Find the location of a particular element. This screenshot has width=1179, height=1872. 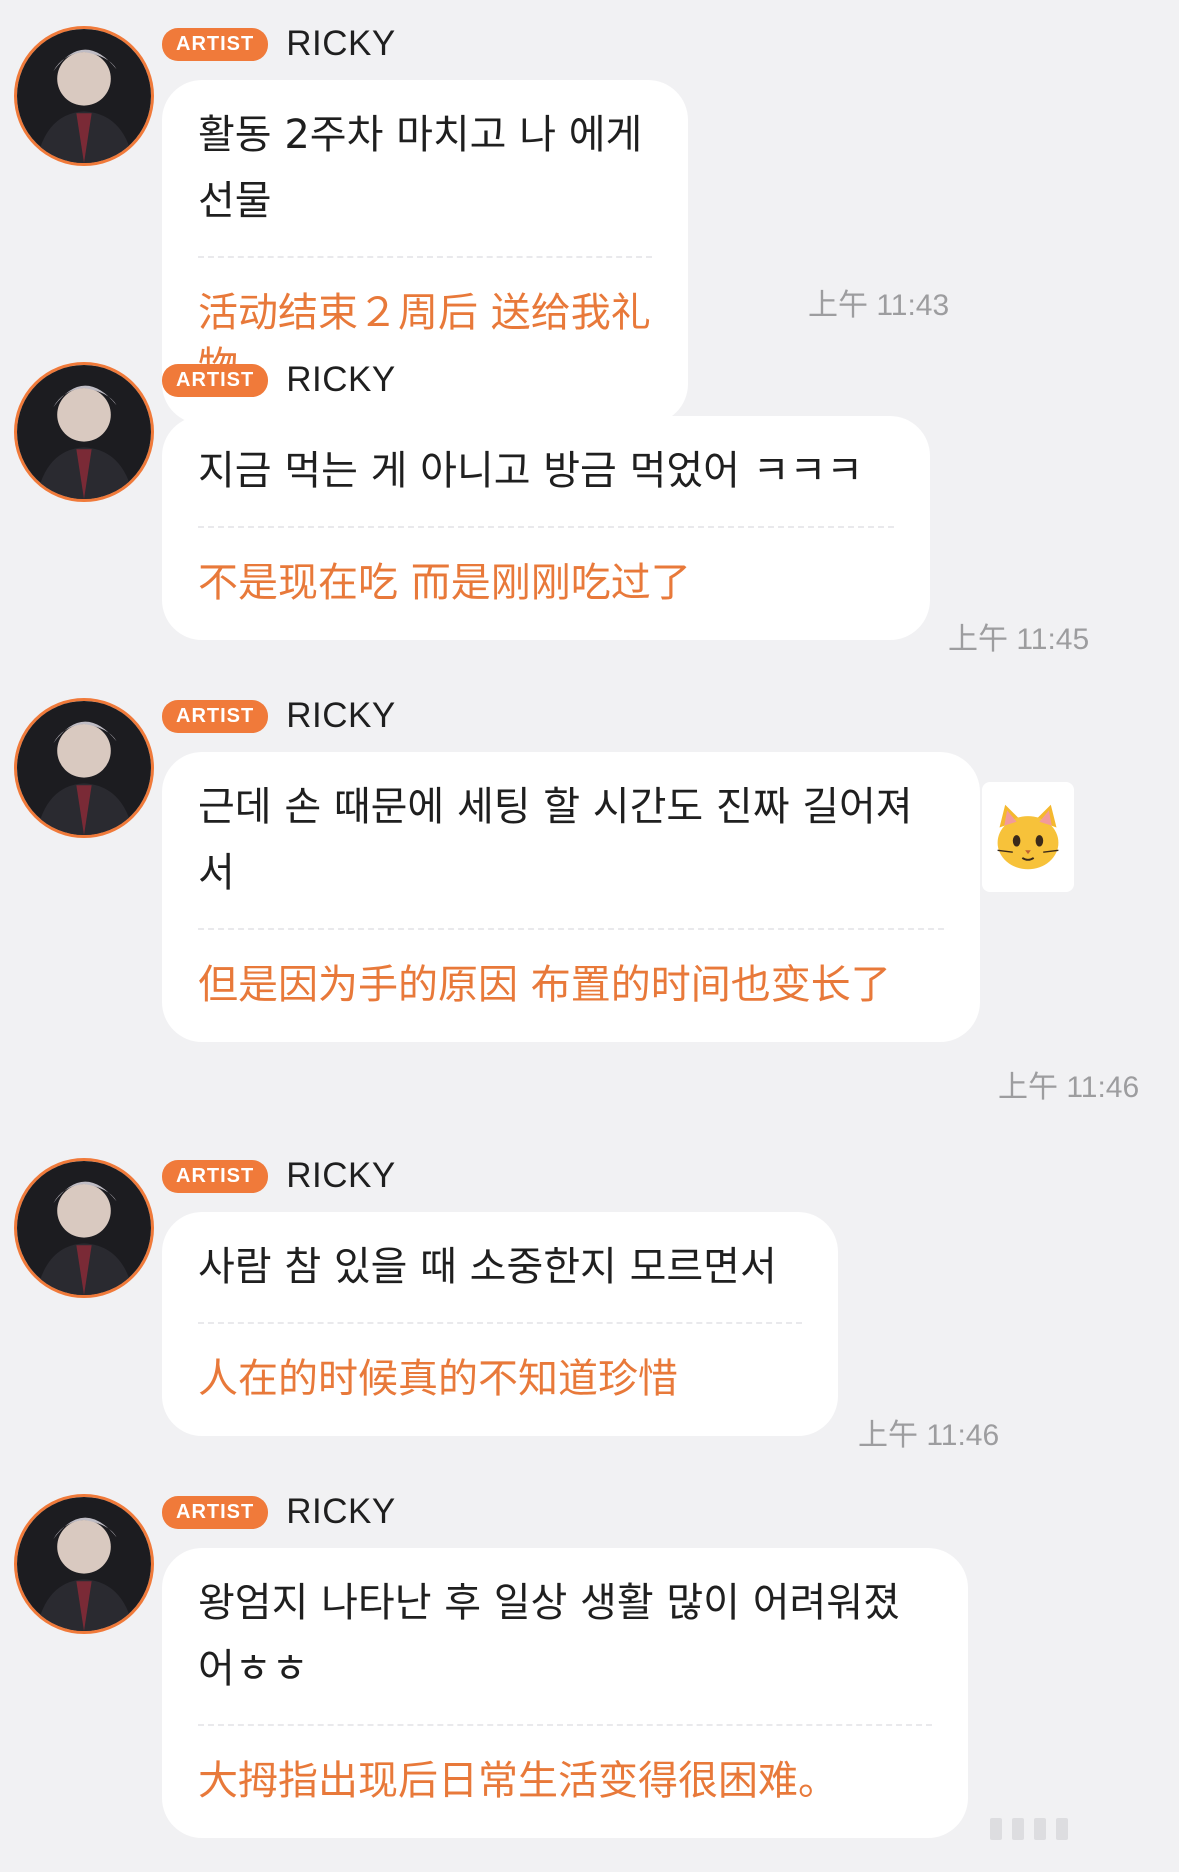

chinese-translation: 大拇指出现后日常生活变得很困难。 is located at coordinates (518, 1781).